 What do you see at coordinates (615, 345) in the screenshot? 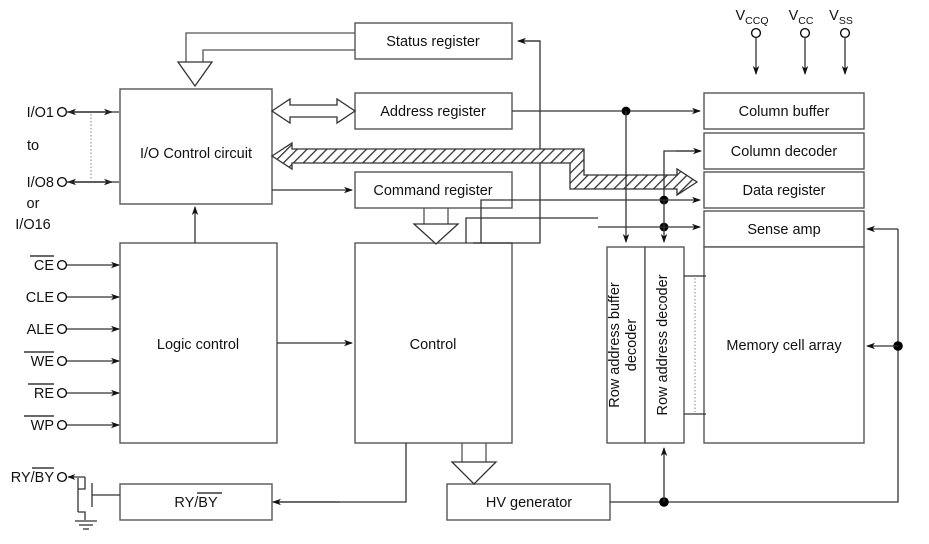
I see `label-row-address-buffer-decoder-line1: Row address buffer` at bounding box center [615, 345].